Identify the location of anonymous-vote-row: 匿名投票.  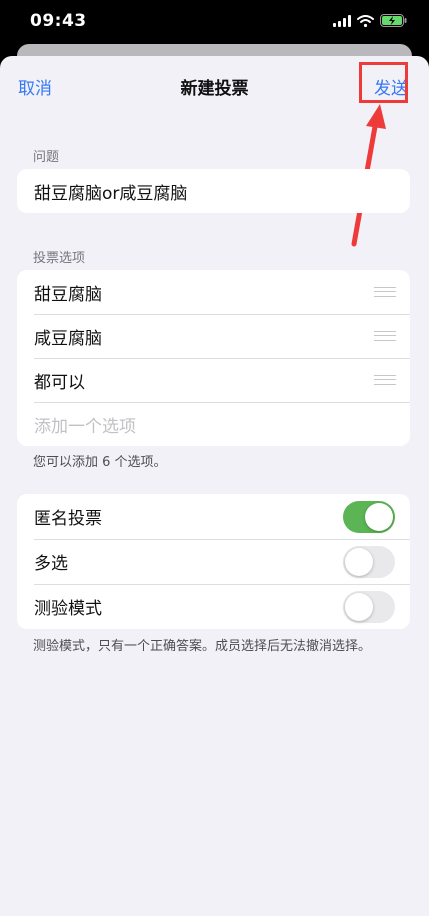
(213, 516).